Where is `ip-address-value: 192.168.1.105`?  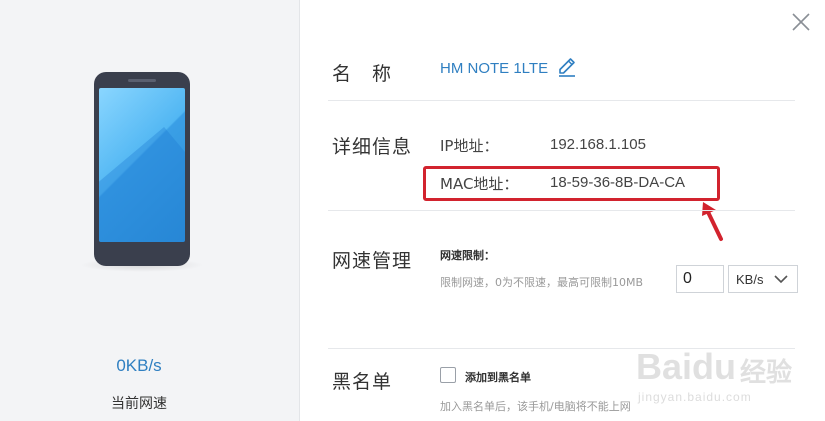 ip-address-value: 192.168.1.105 is located at coordinates (598, 144).